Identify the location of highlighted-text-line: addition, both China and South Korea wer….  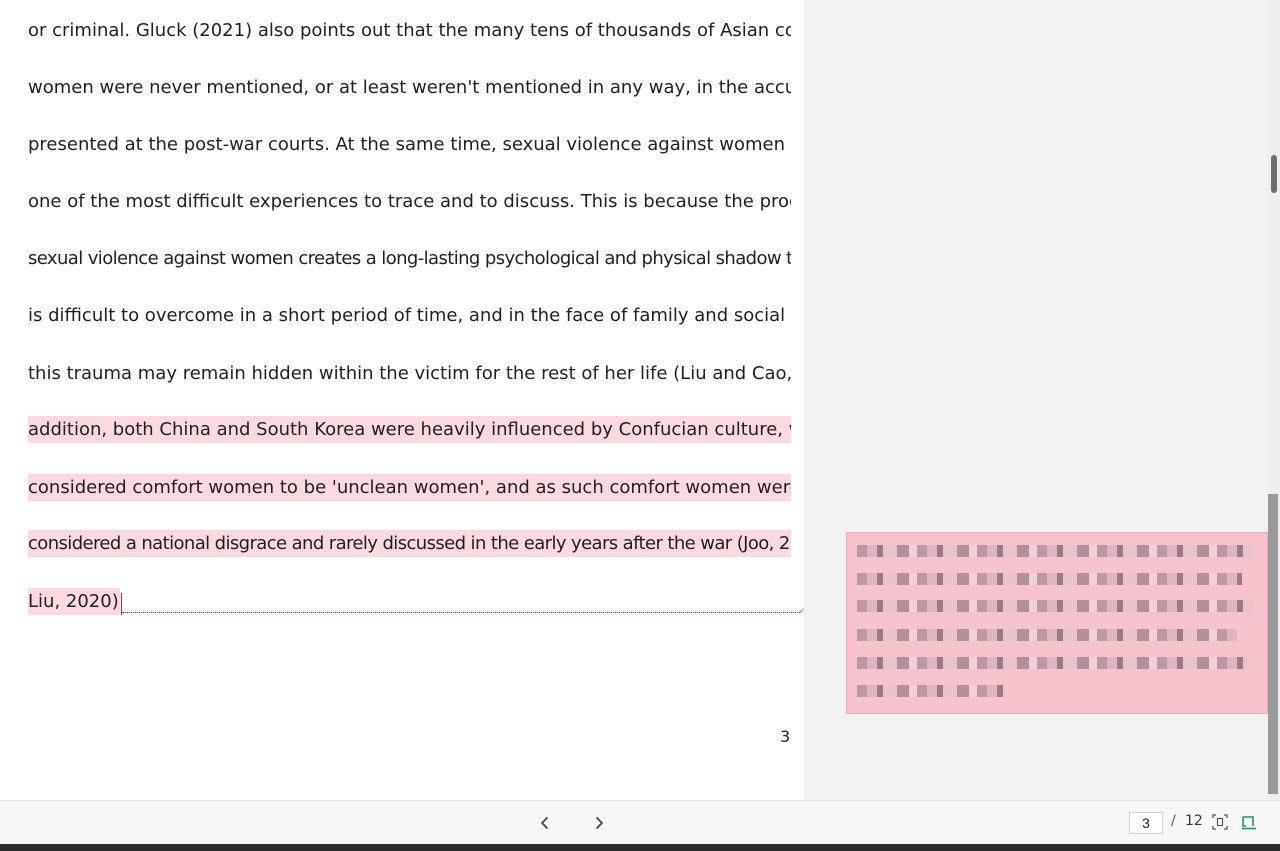
(409, 429).